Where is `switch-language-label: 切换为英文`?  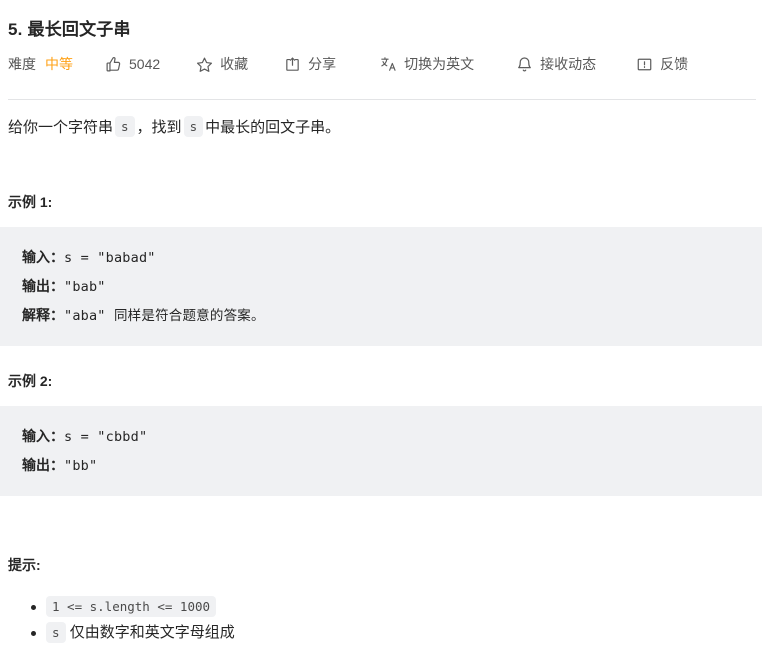 switch-language-label: 切换为英文 is located at coordinates (439, 64).